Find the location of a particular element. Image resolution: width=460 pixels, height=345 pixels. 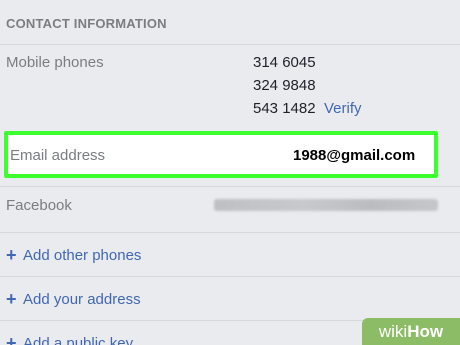

section-divider is located at coordinates (230, 44).